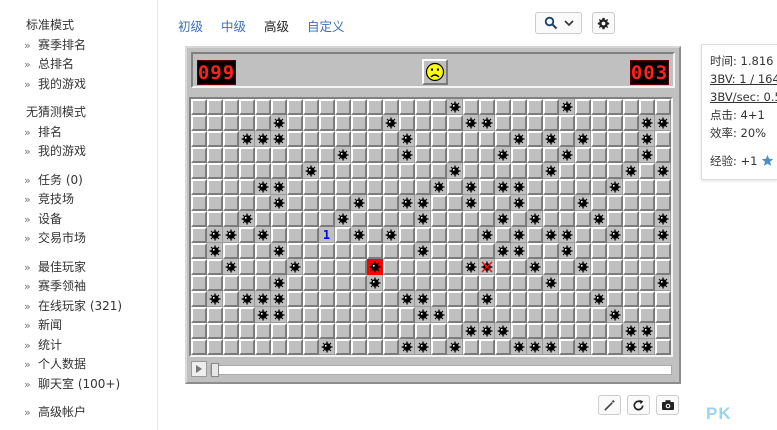 This screenshot has width=777, height=430. I want to click on sidebar-item: » 在线玩家 (321), so click(78, 307).